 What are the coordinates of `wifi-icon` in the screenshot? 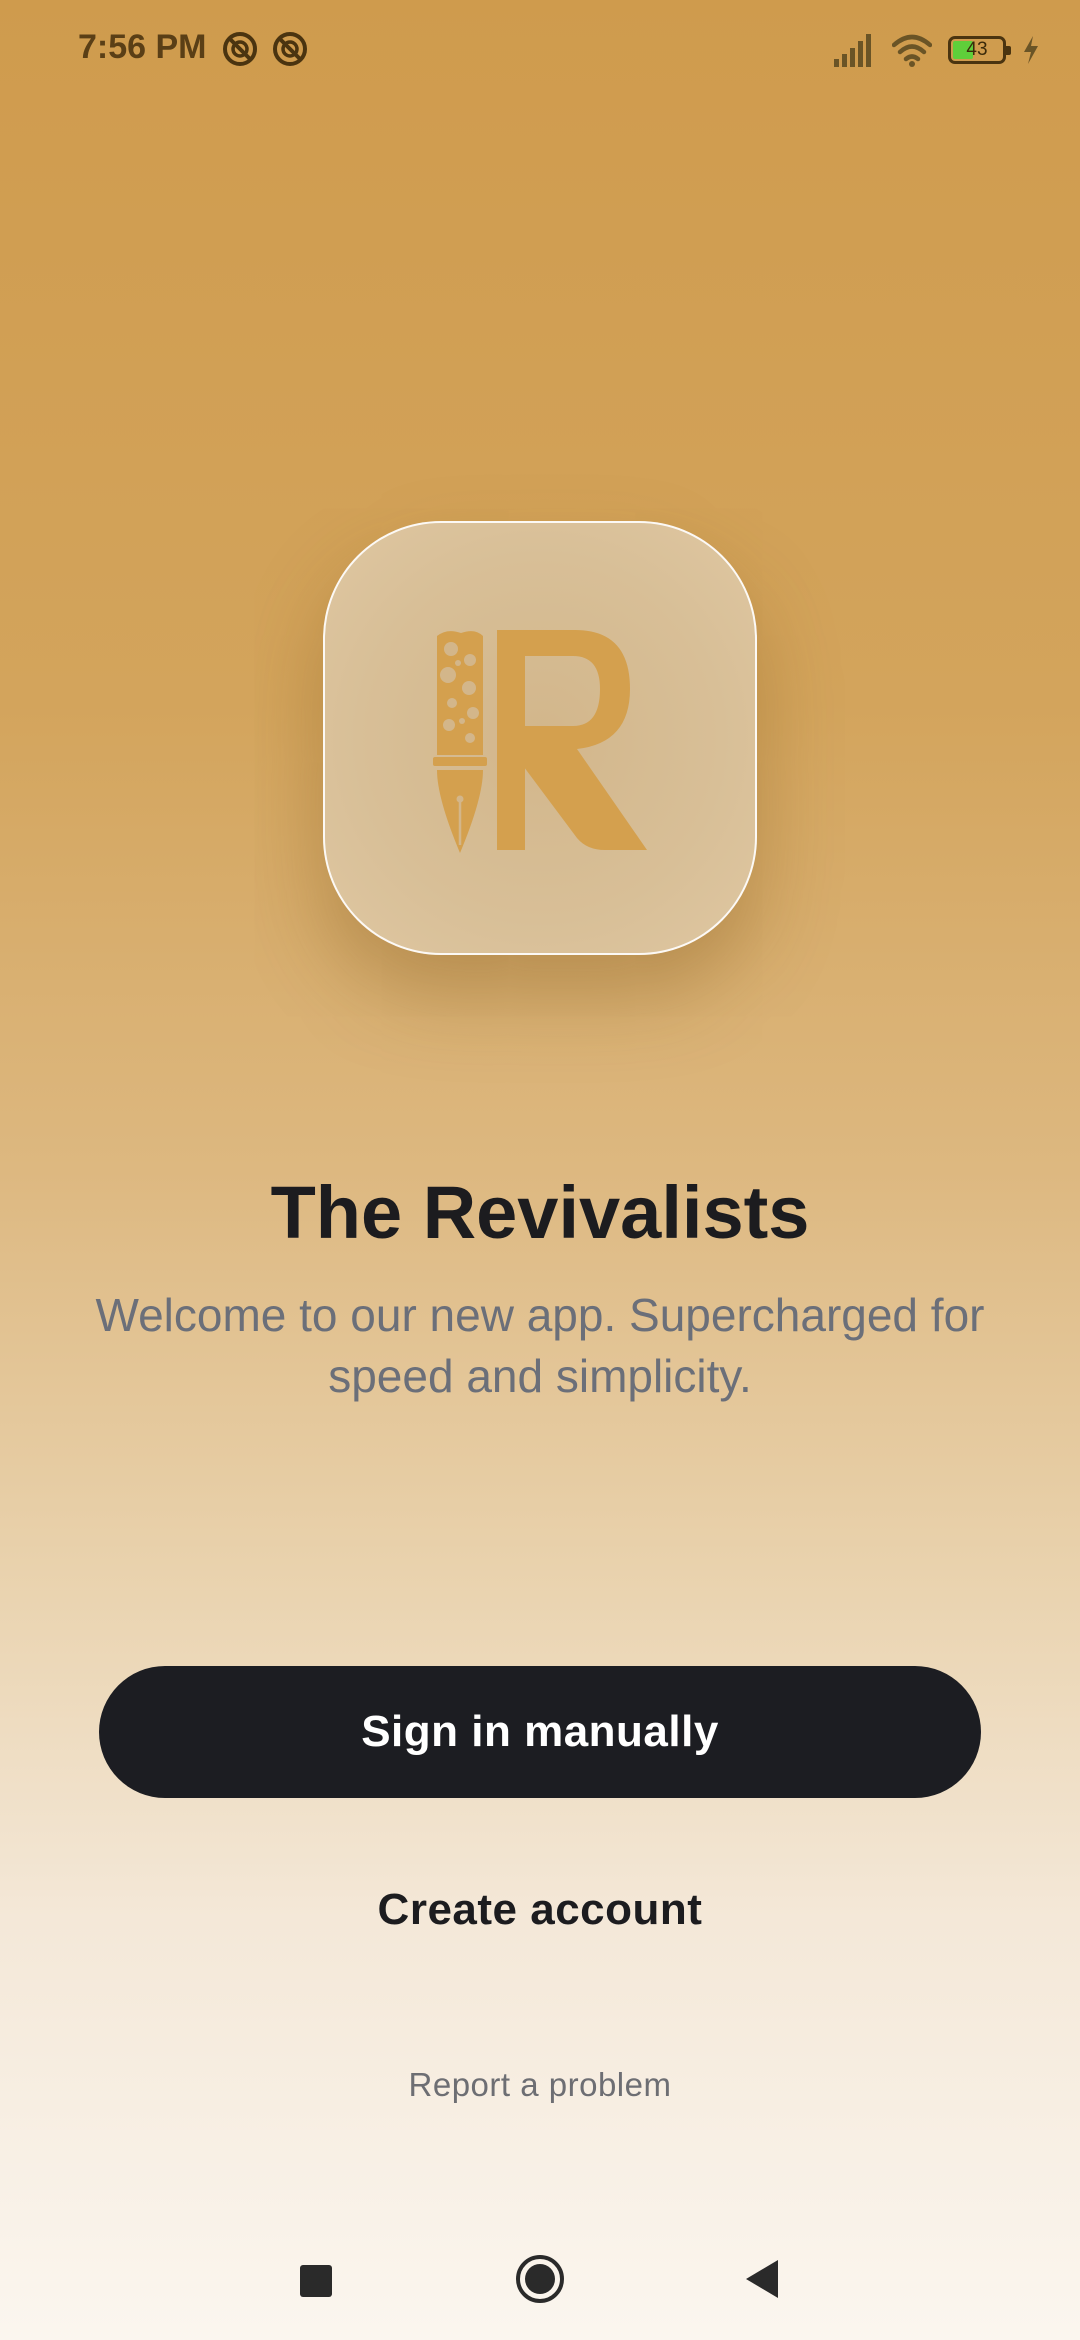 It's located at (912, 50).